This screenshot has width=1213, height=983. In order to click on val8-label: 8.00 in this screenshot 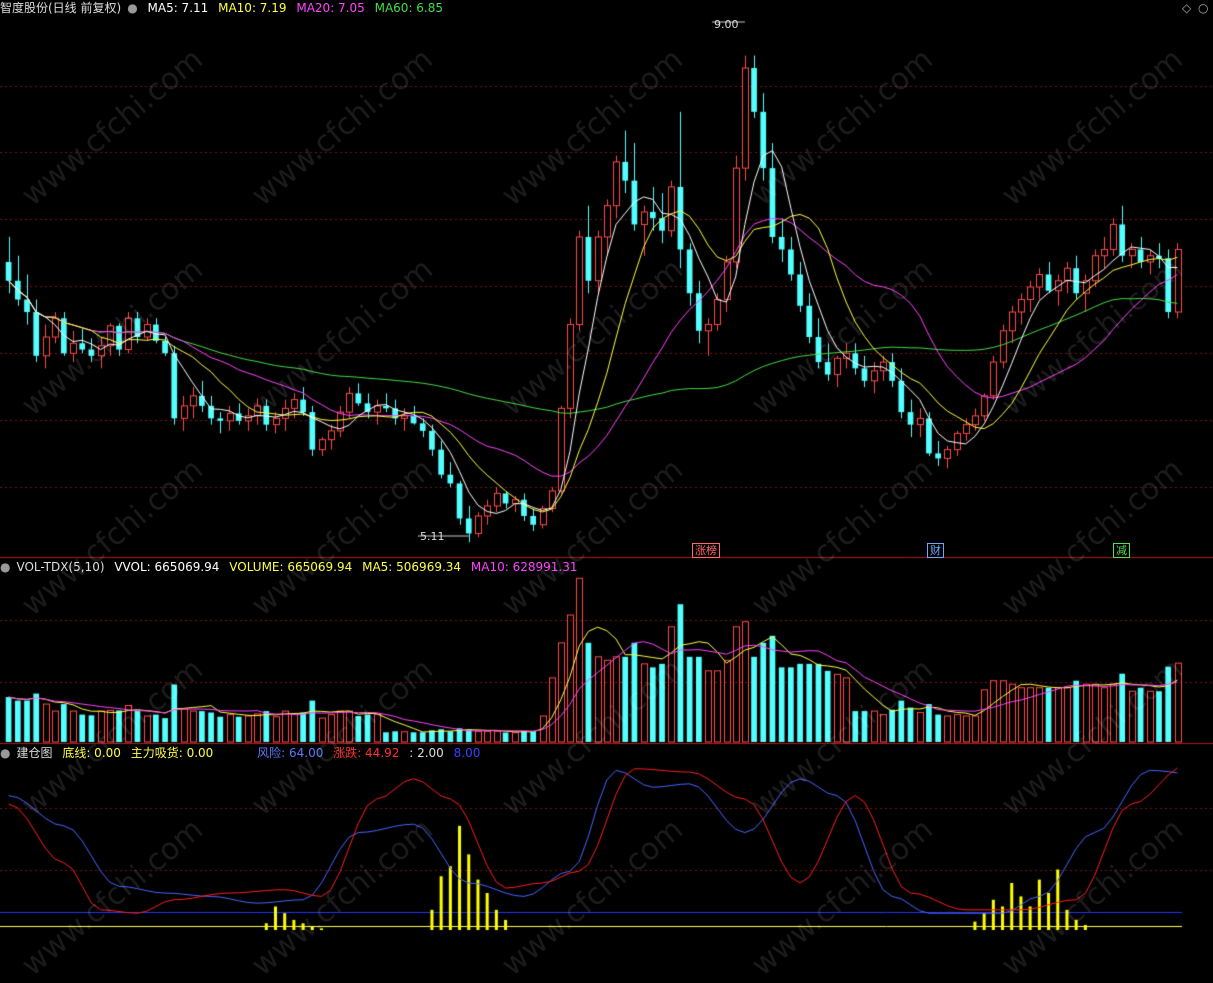, I will do `click(467, 753)`.